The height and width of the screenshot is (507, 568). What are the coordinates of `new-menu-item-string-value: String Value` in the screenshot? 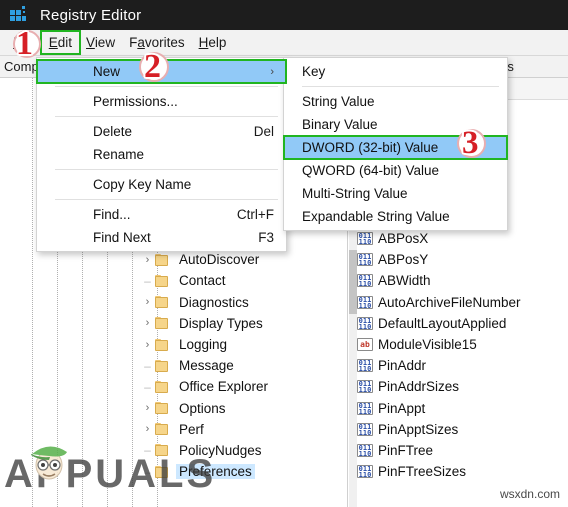 It's located at (395, 101).